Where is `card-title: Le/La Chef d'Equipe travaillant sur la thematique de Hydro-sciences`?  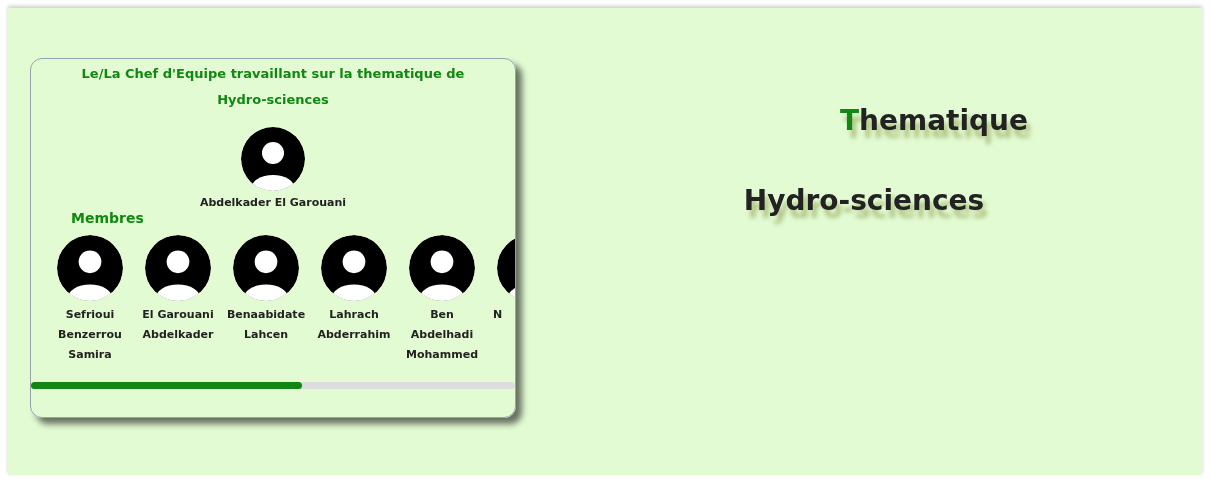
card-title: Le/La Chef d'Equipe travaillant sur la thematique de Hydro-sciences is located at coordinates (273, 87).